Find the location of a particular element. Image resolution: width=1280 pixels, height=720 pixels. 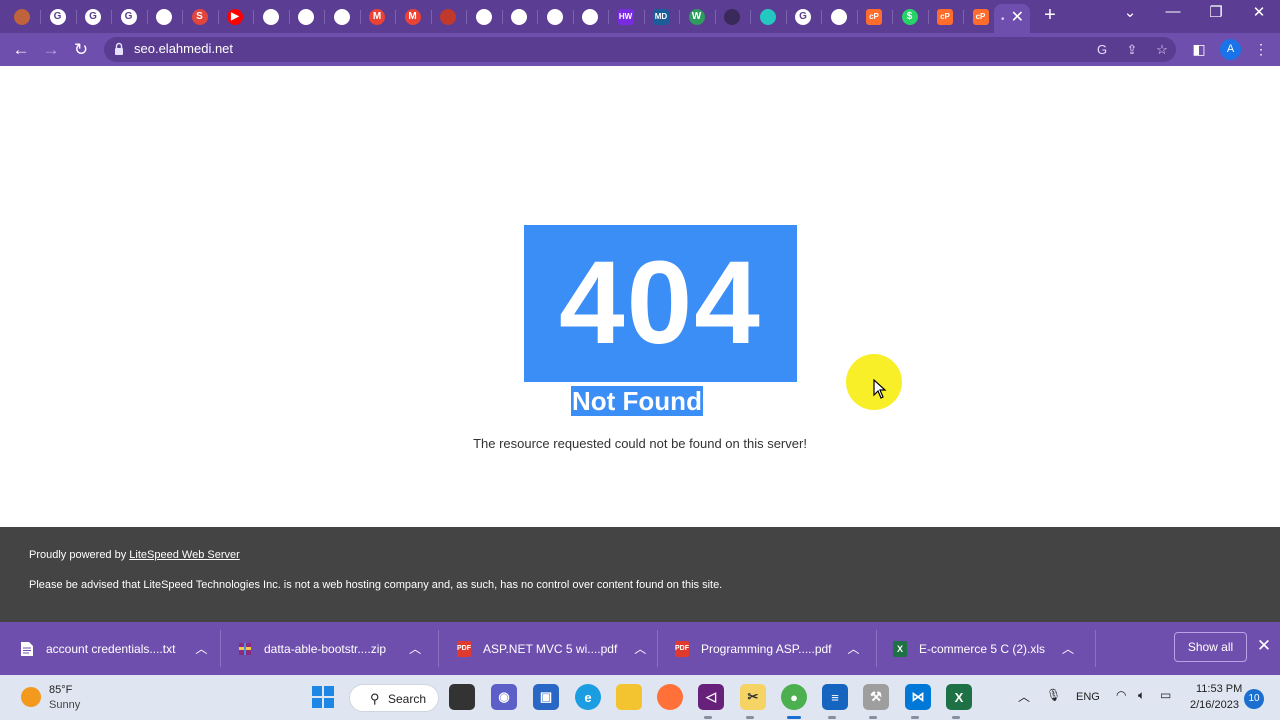

show-all-button: Show all is located at coordinates (1210, 647).